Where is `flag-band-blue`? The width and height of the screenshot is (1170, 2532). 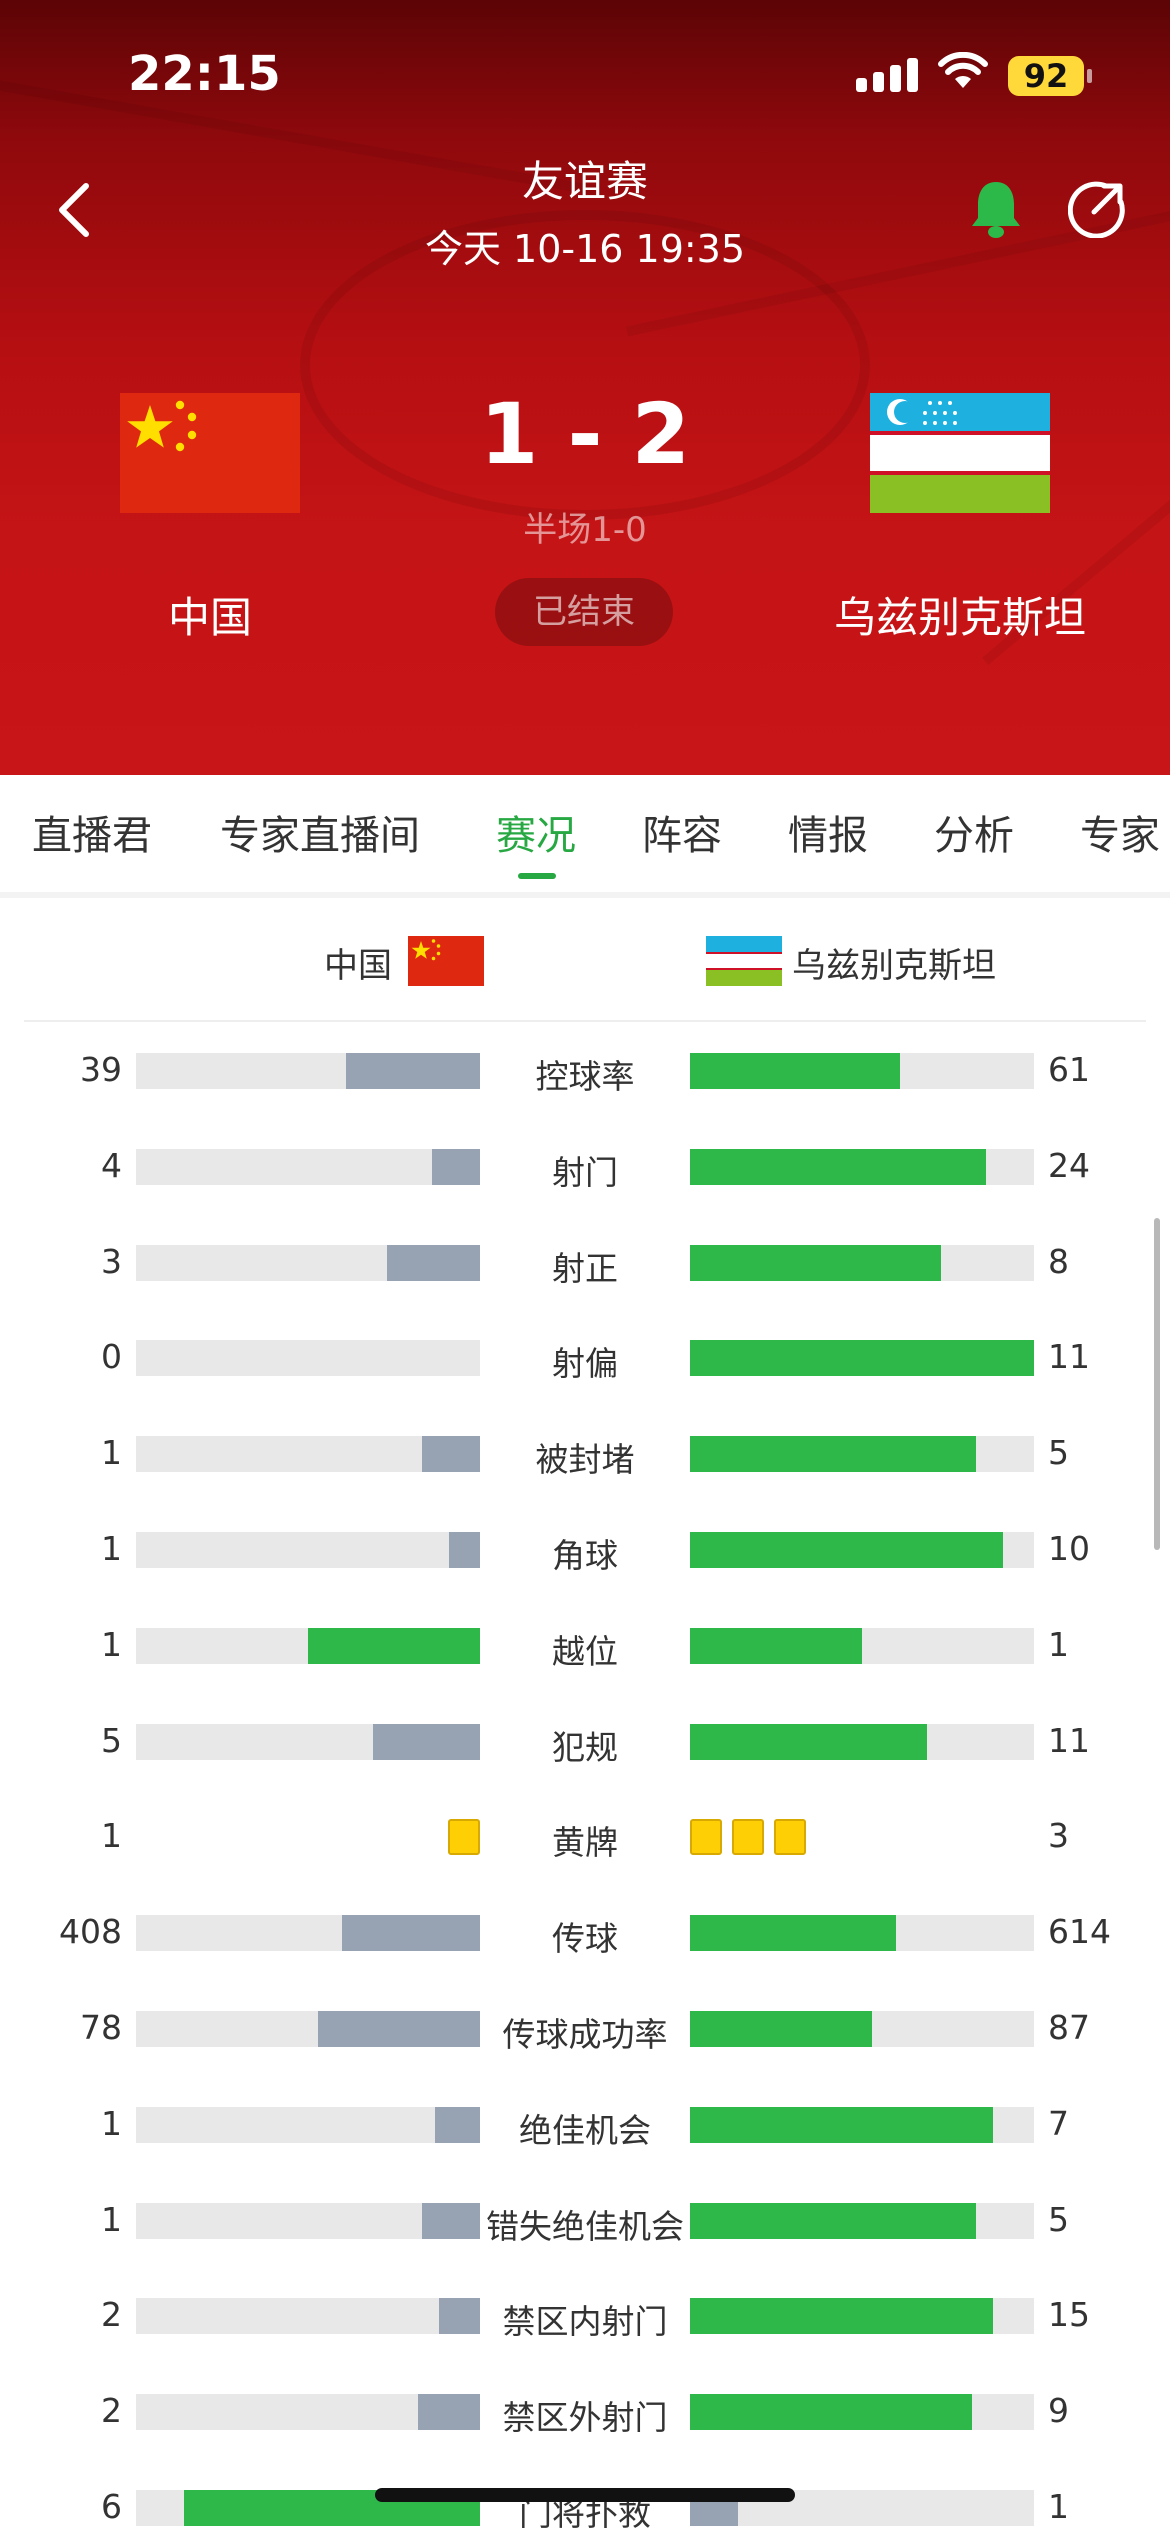 flag-band-blue is located at coordinates (744, 944).